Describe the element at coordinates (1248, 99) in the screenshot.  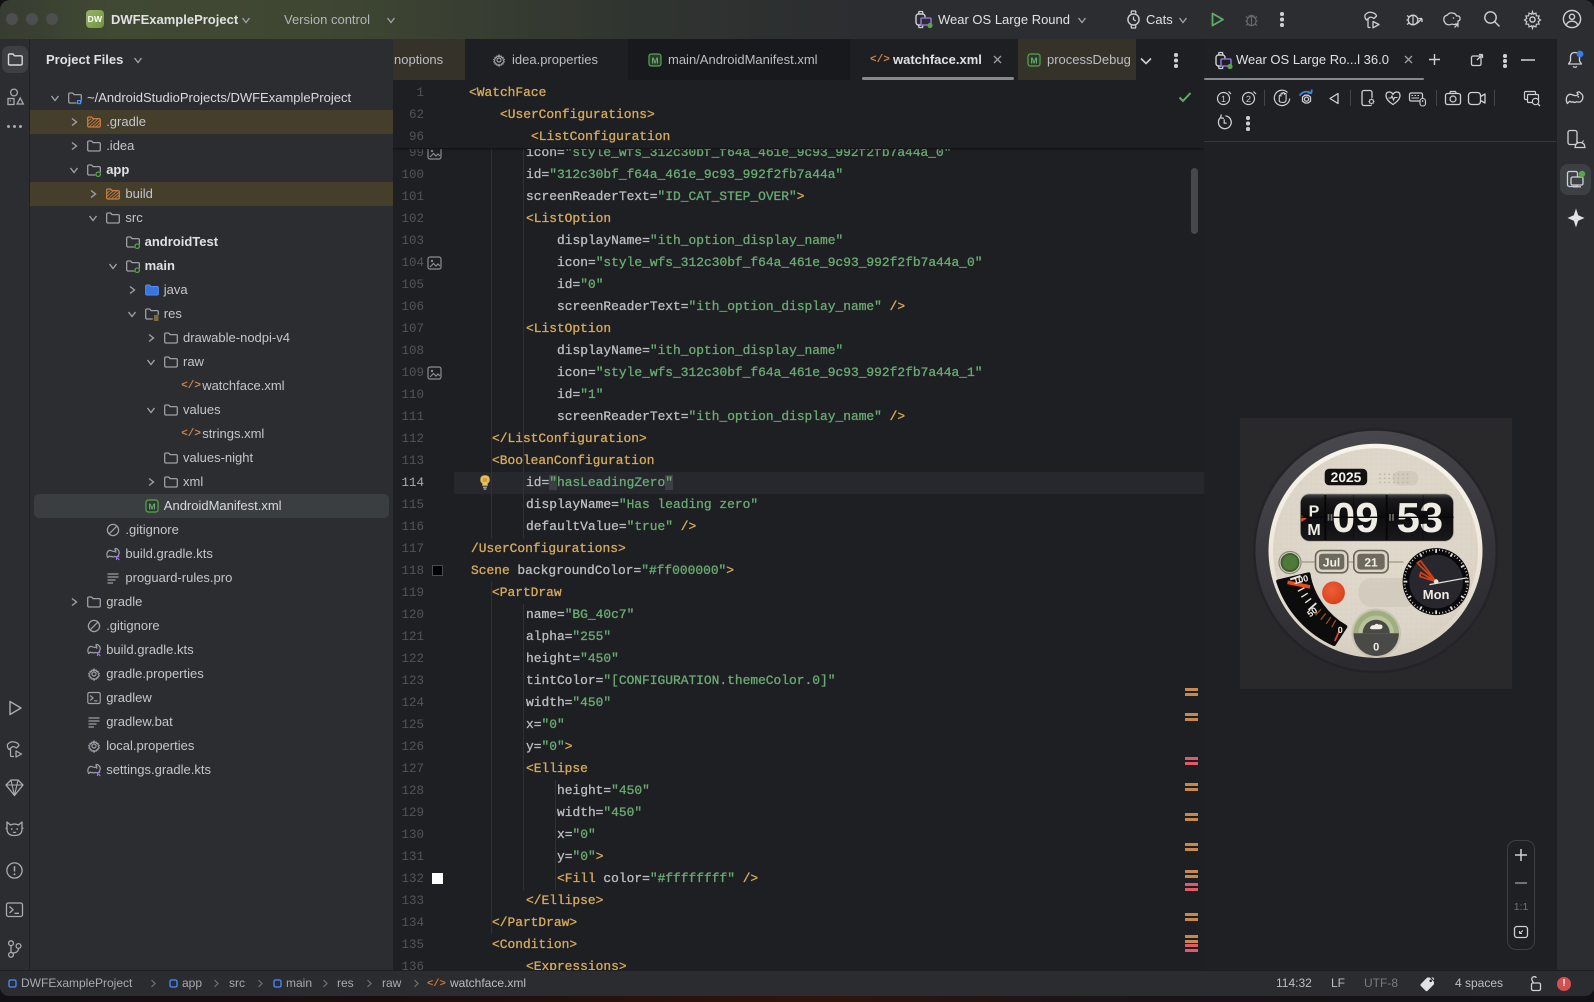
I see `svg-text: 2` at that location.